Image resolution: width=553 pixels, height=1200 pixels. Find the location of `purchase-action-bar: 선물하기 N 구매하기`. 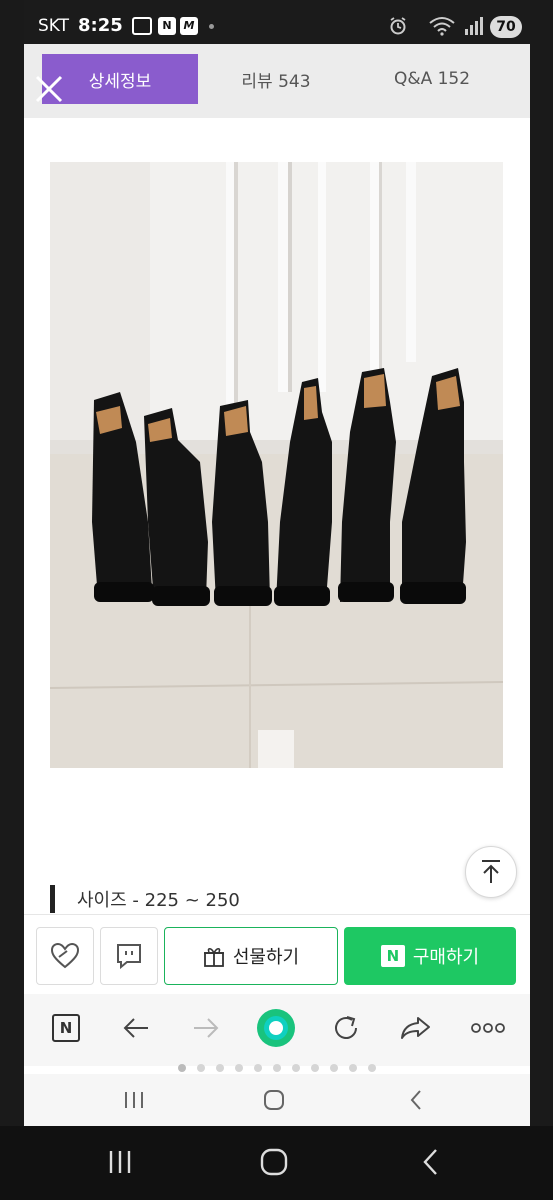

purchase-action-bar: 선물하기 N 구매하기 is located at coordinates (277, 954).